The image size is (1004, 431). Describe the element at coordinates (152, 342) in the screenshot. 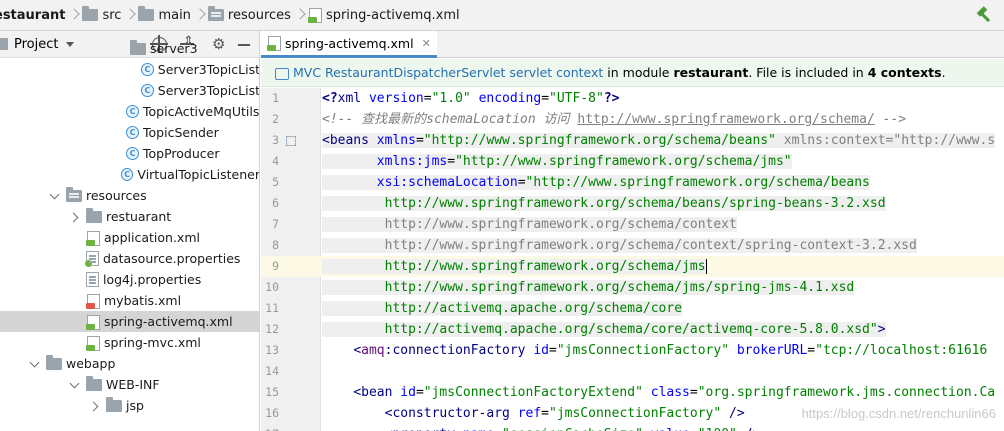

I see `tree-item-label: spring-mvc.xml` at that location.